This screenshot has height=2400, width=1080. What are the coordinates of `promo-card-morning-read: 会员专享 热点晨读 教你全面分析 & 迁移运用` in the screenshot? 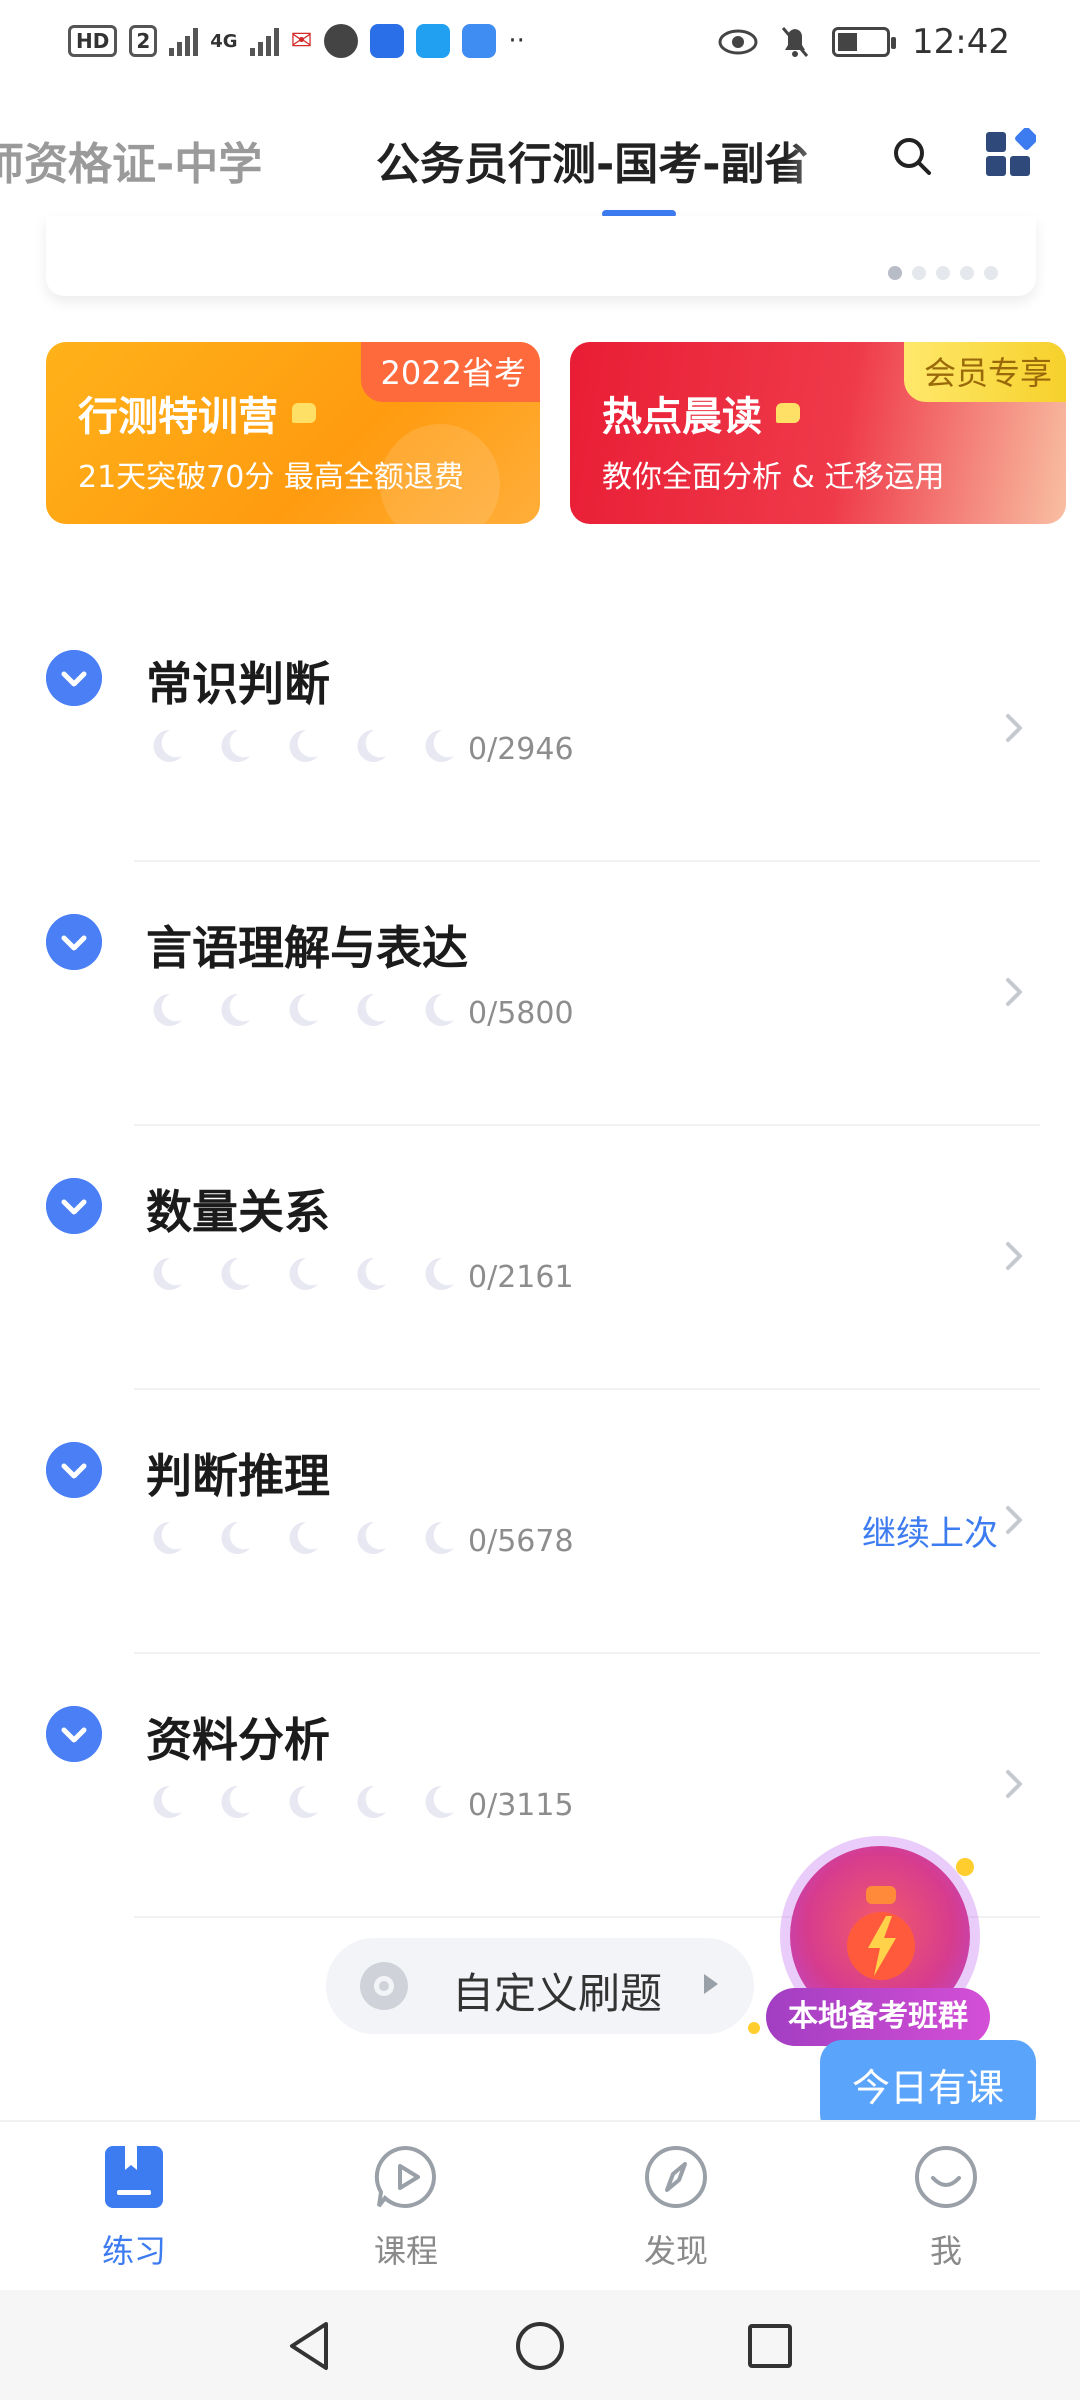 It's located at (818, 433).